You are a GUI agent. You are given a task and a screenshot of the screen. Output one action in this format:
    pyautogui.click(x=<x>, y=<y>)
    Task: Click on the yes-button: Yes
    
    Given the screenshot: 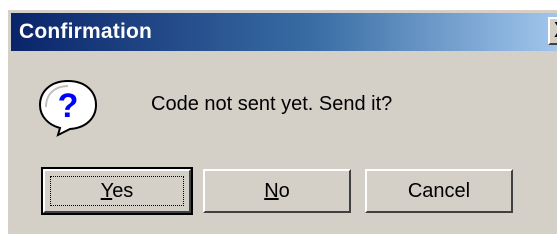 What is the action you would take?
    pyautogui.click(x=117, y=191)
    